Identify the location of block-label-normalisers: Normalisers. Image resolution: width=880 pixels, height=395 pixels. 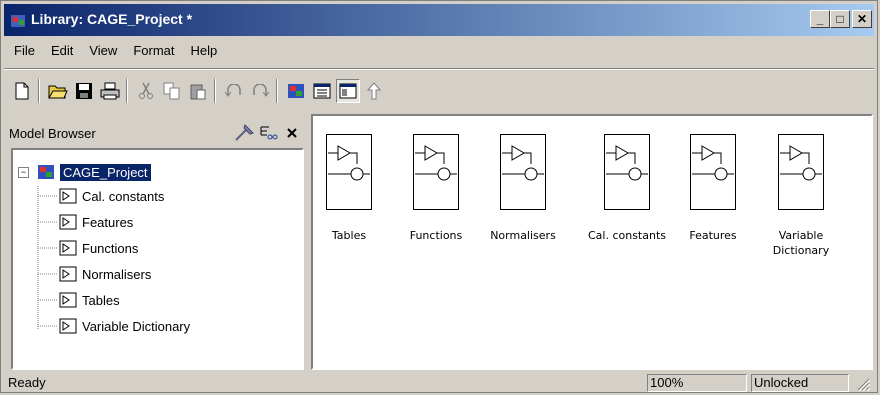
(523, 235).